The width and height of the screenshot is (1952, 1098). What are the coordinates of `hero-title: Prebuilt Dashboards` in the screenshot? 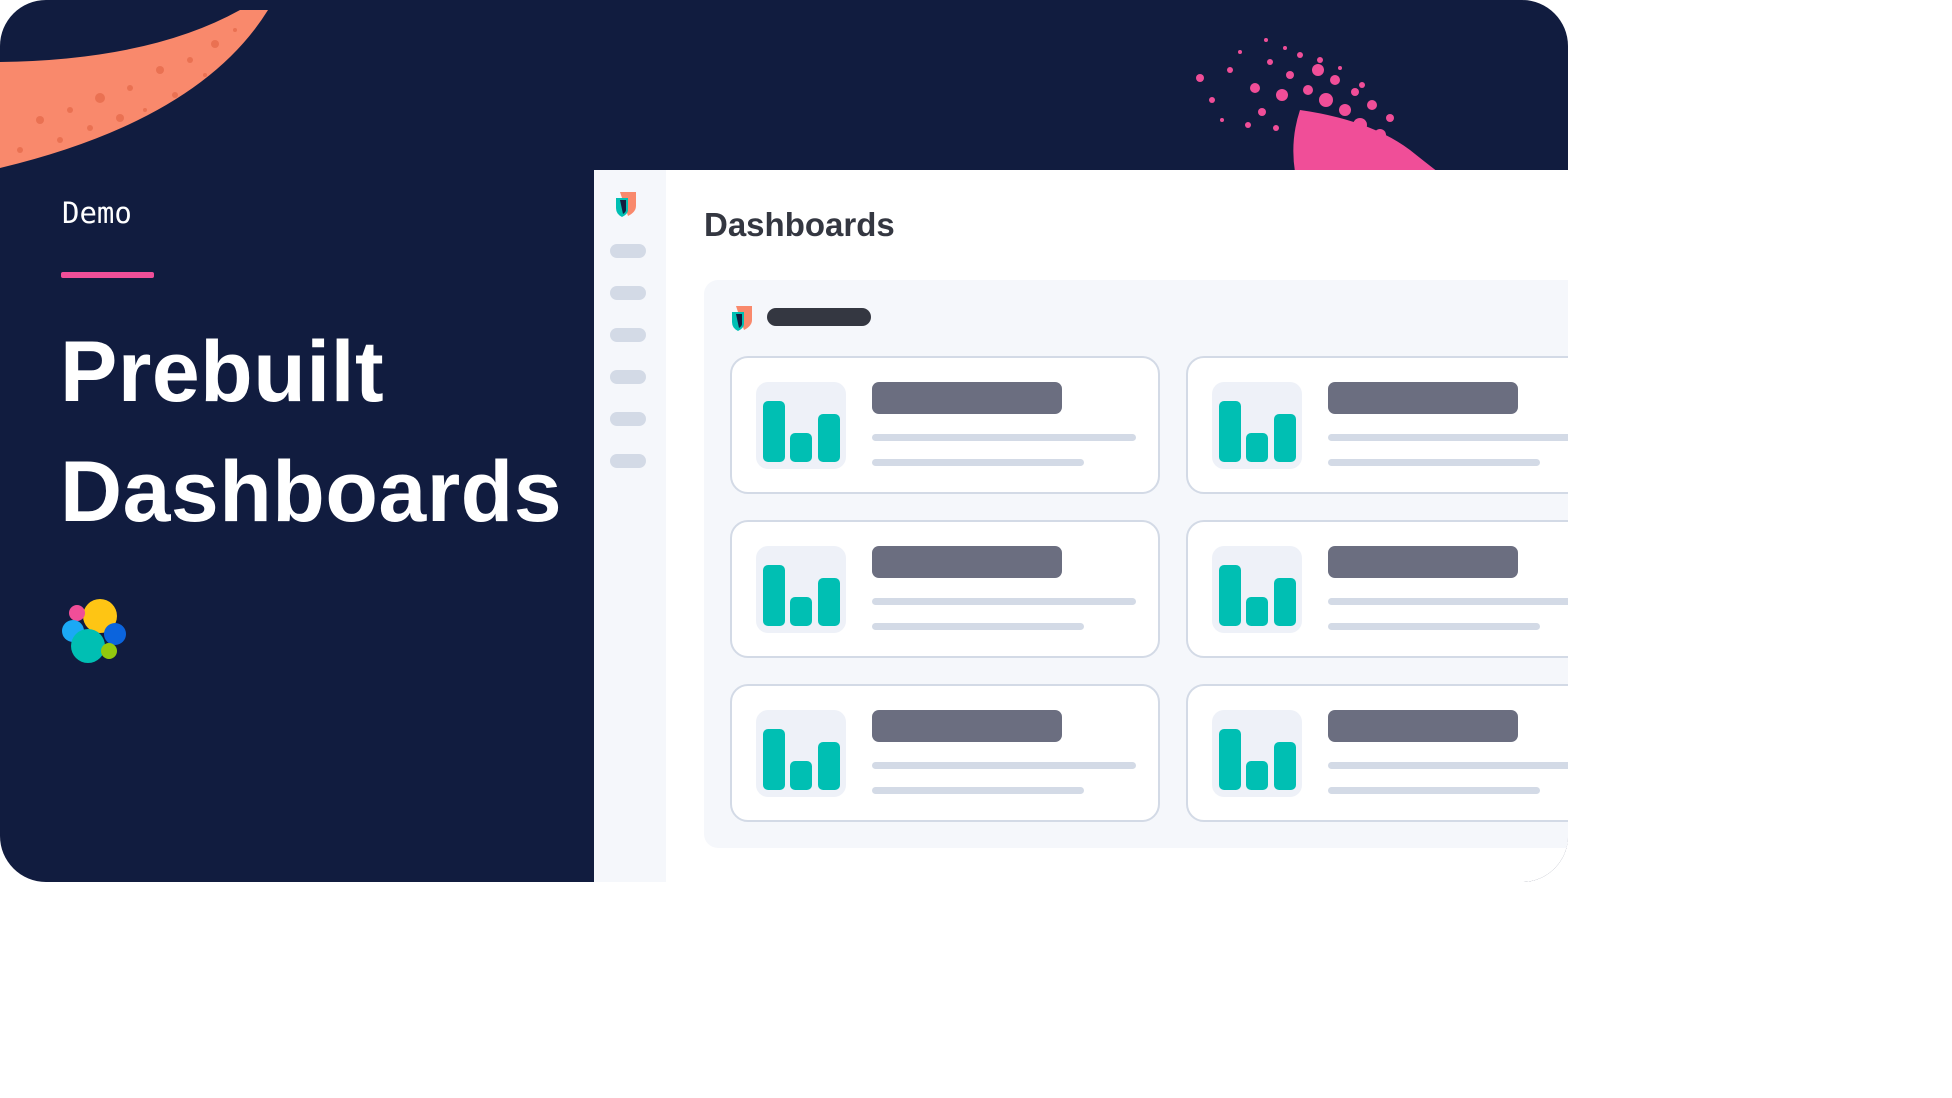 It's located at (311, 432).